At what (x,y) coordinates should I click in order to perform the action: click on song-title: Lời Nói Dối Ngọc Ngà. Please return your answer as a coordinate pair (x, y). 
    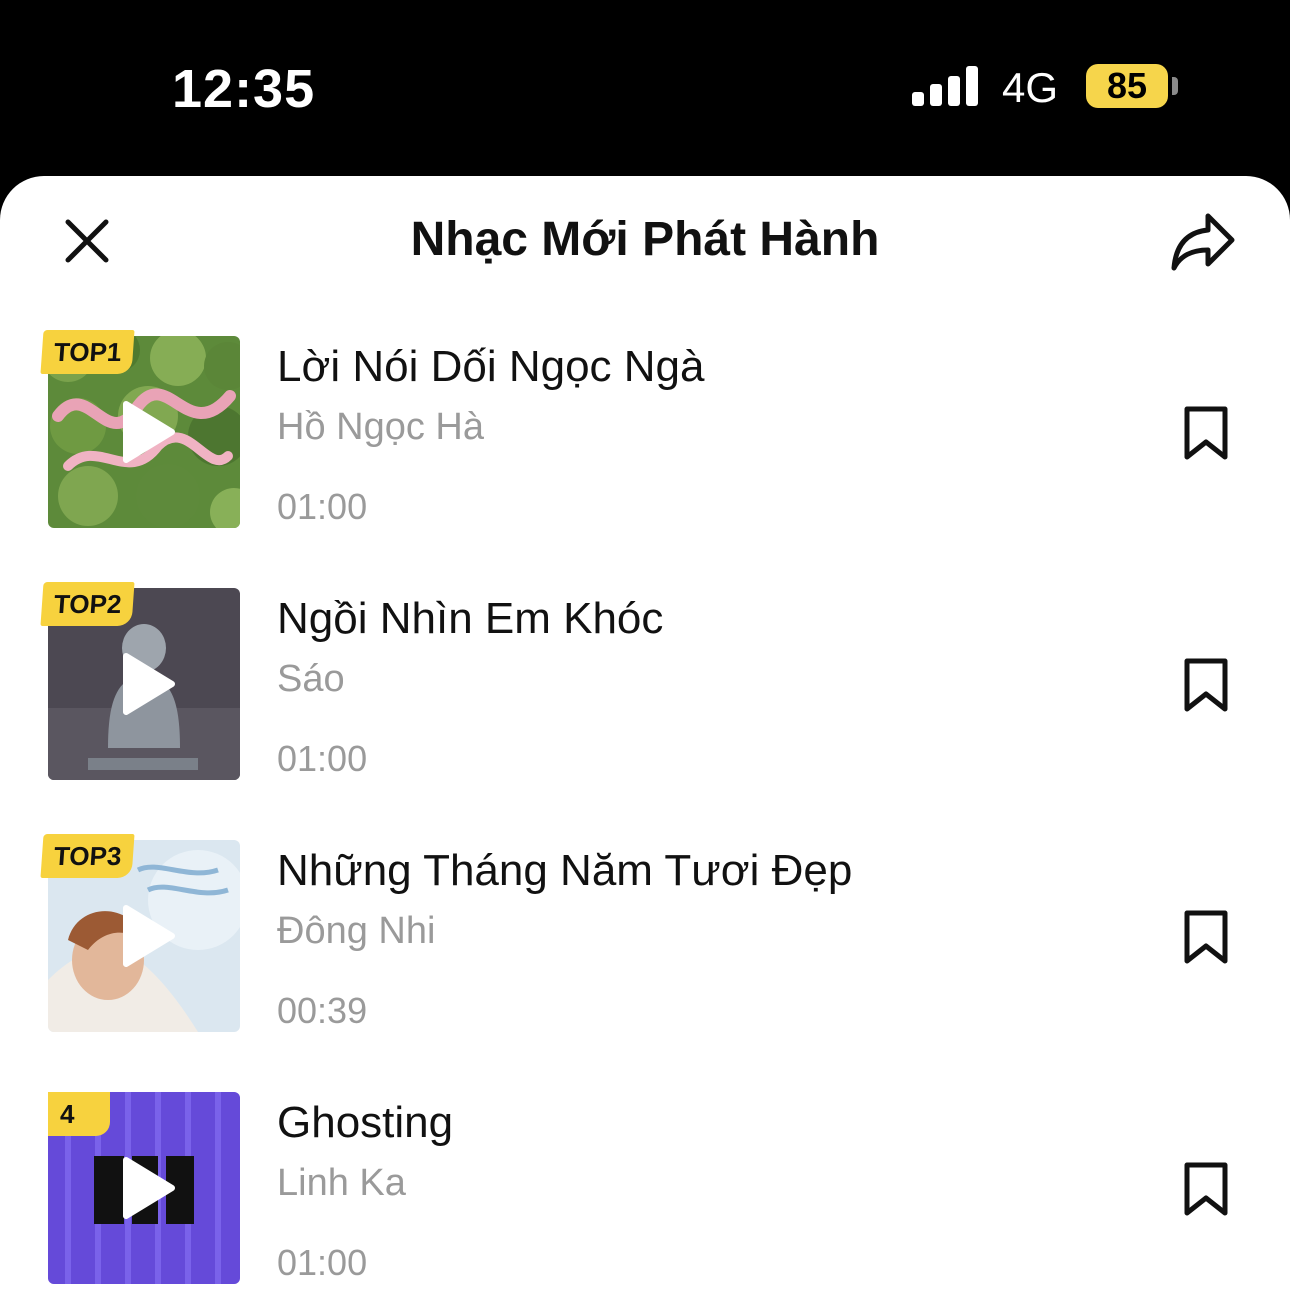
    Looking at the image, I should click on (491, 366).